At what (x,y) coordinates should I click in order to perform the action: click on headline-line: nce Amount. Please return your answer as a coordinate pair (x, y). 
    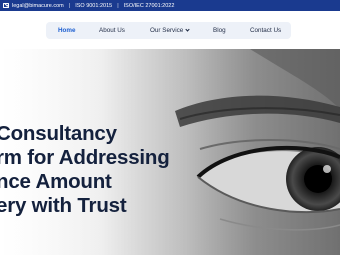
    Looking at the image, I should click on (56, 181).